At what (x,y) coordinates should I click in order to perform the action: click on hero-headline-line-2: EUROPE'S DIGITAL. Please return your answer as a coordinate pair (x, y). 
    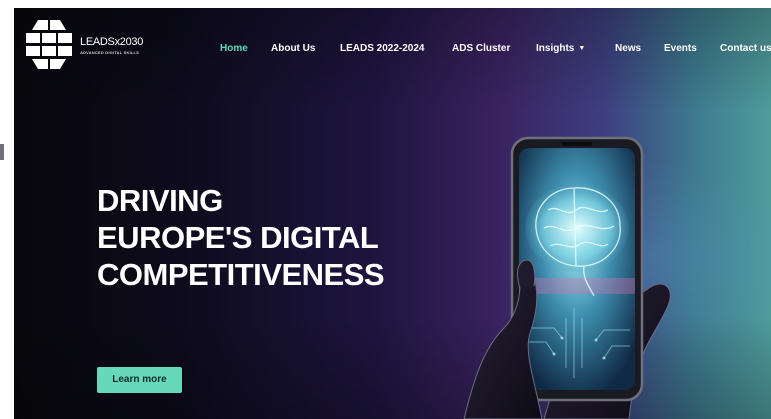
    Looking at the image, I should click on (238, 237).